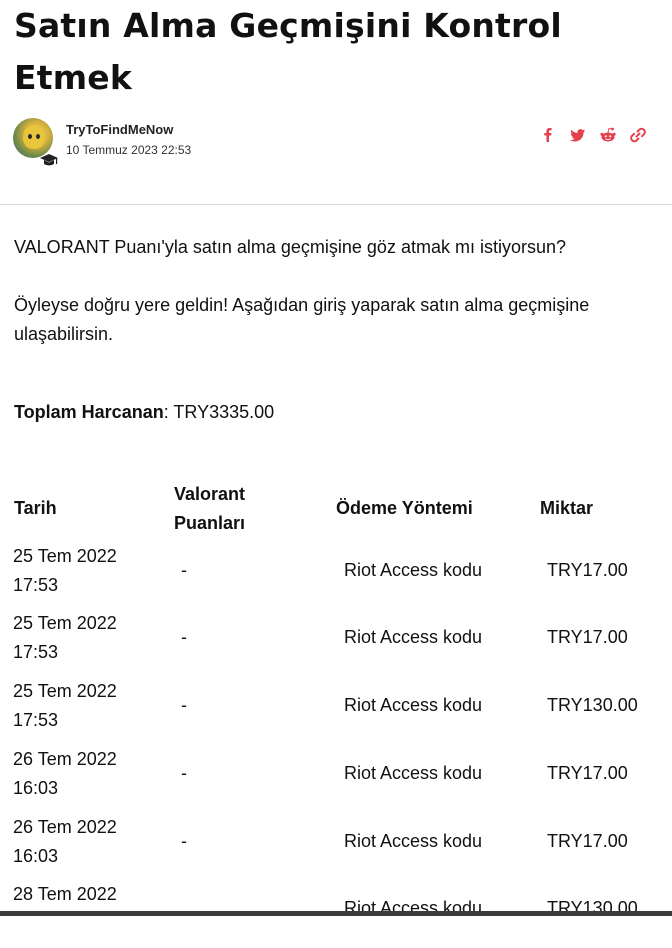  What do you see at coordinates (35, 508) in the screenshot?
I see `column-header-date: Tarih` at bounding box center [35, 508].